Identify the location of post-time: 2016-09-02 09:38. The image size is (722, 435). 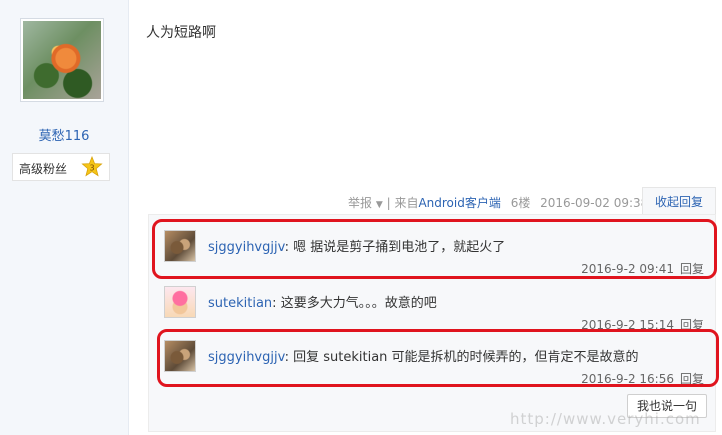
(594, 203).